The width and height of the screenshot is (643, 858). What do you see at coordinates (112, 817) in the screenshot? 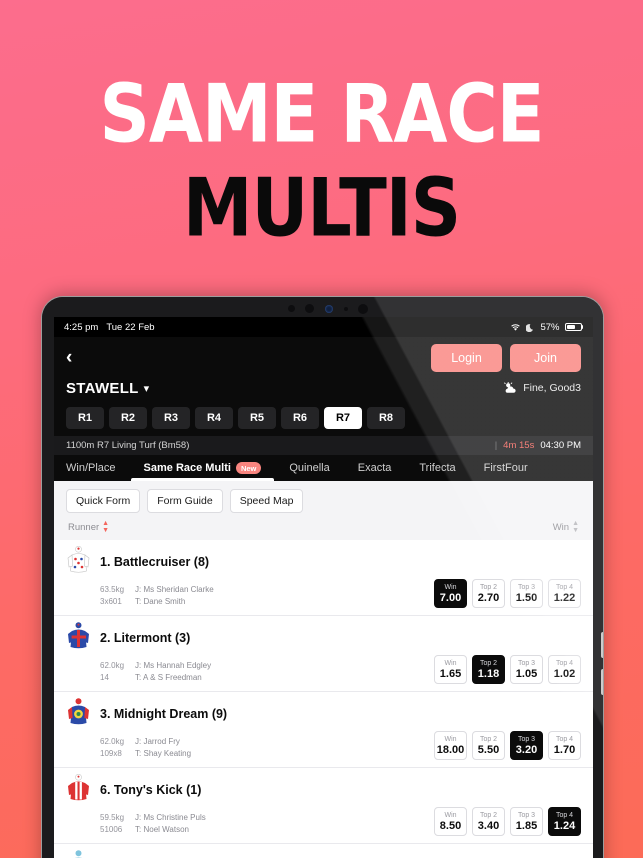
I see `runner-weight: 59.5kg` at bounding box center [112, 817].